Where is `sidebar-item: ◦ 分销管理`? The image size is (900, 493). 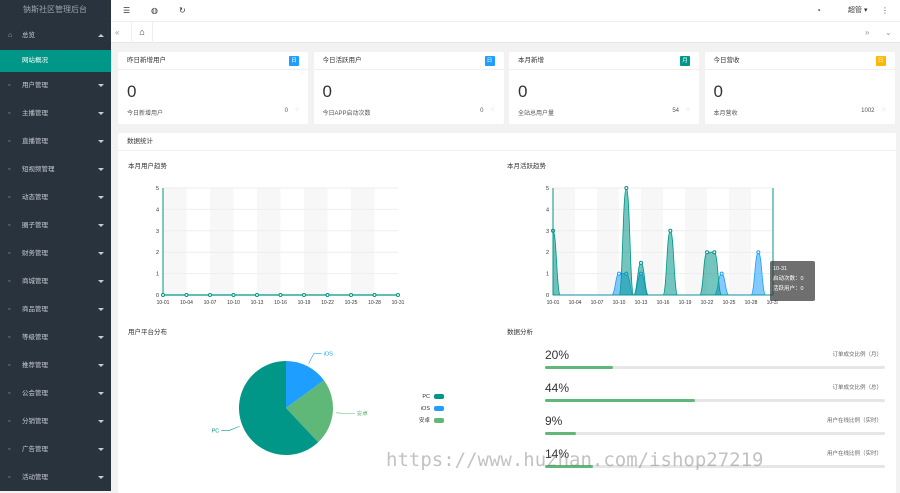
sidebar-item: ◦ 分销管理 is located at coordinates (55, 422).